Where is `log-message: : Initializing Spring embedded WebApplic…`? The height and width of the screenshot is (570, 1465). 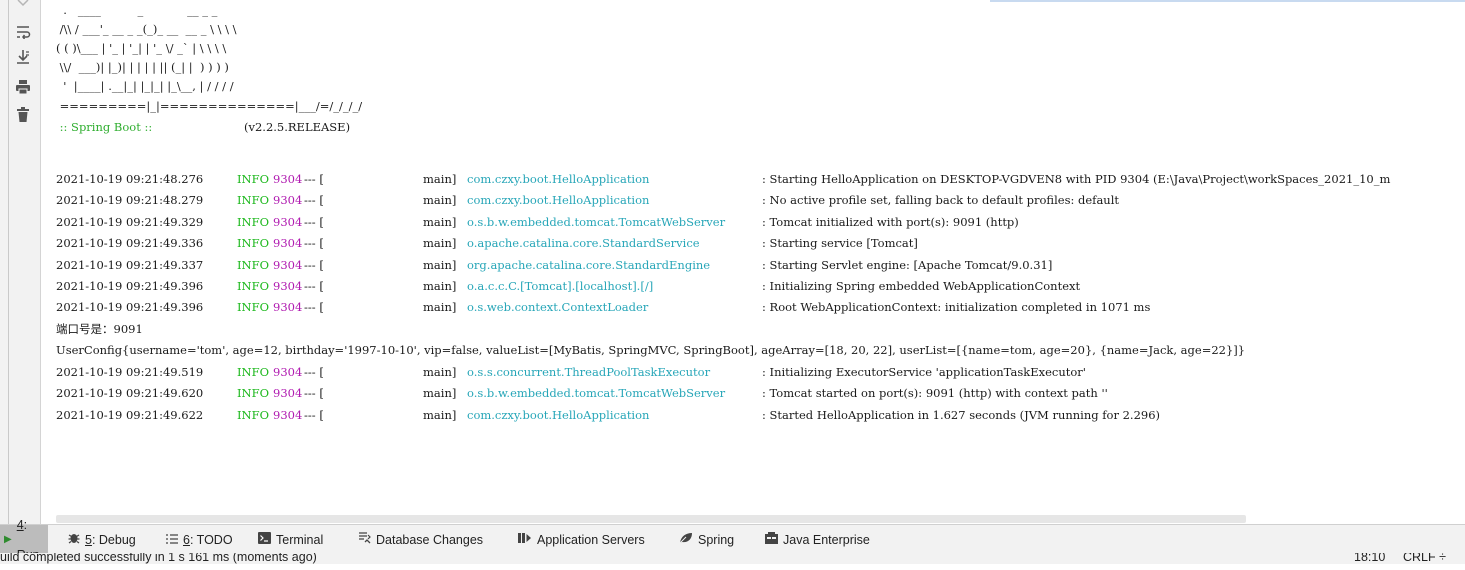 log-message: : Initializing Spring embedded WebApplic… is located at coordinates (921, 286).